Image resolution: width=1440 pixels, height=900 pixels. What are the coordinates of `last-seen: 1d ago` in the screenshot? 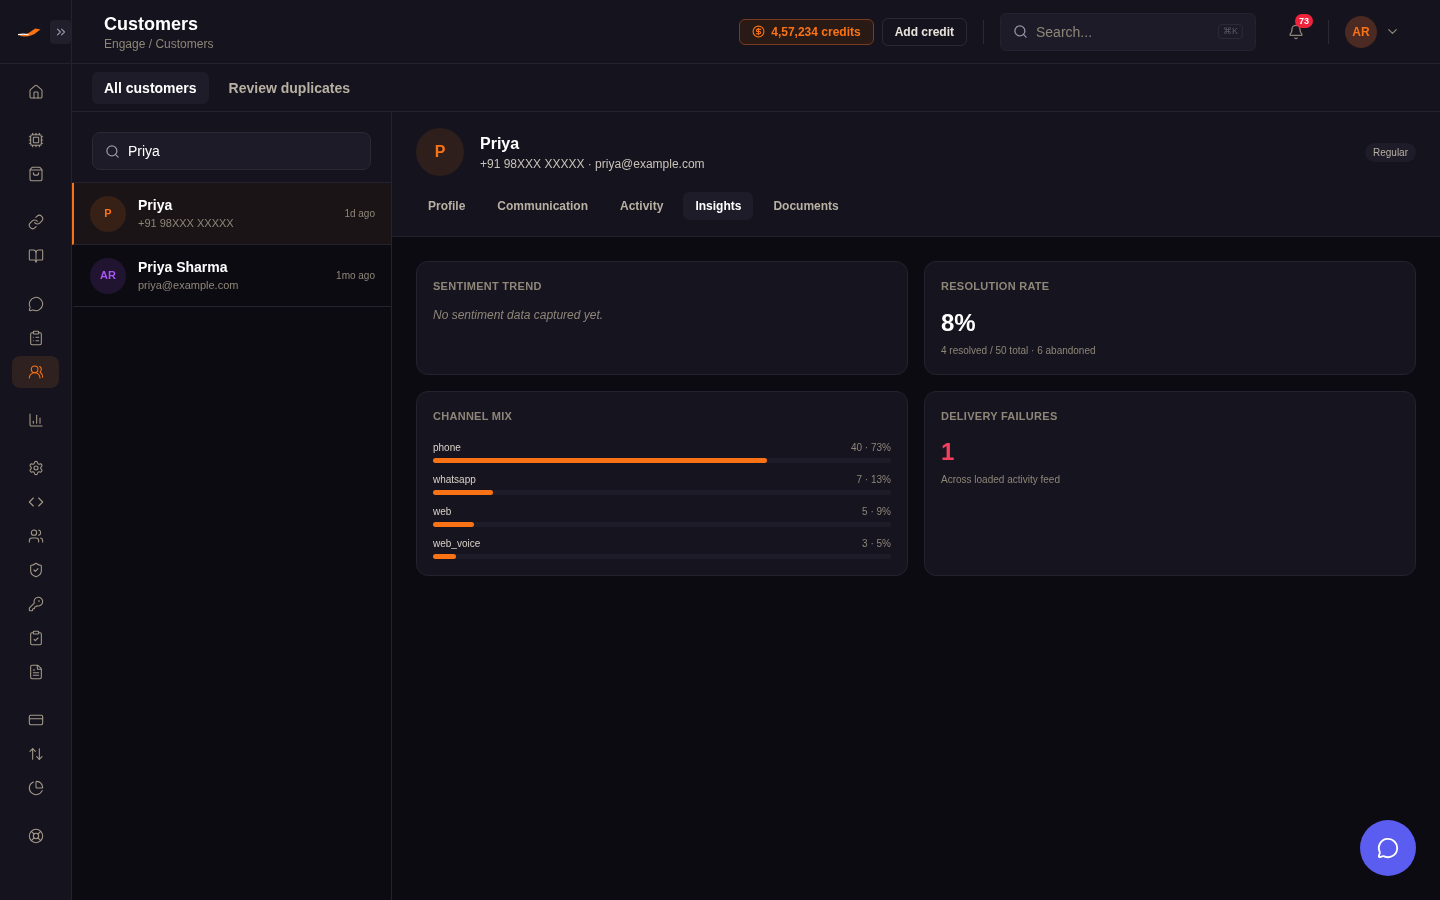 It's located at (359, 214).